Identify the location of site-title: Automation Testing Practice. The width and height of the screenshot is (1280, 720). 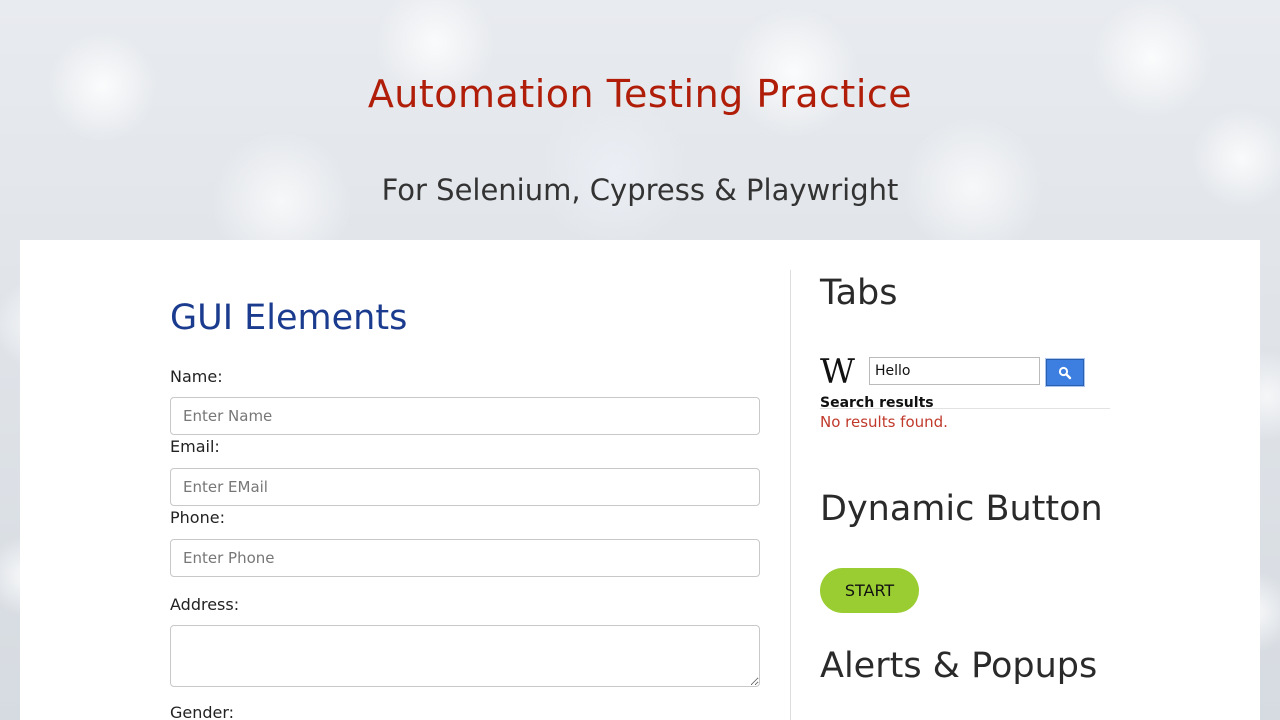
(640, 94).